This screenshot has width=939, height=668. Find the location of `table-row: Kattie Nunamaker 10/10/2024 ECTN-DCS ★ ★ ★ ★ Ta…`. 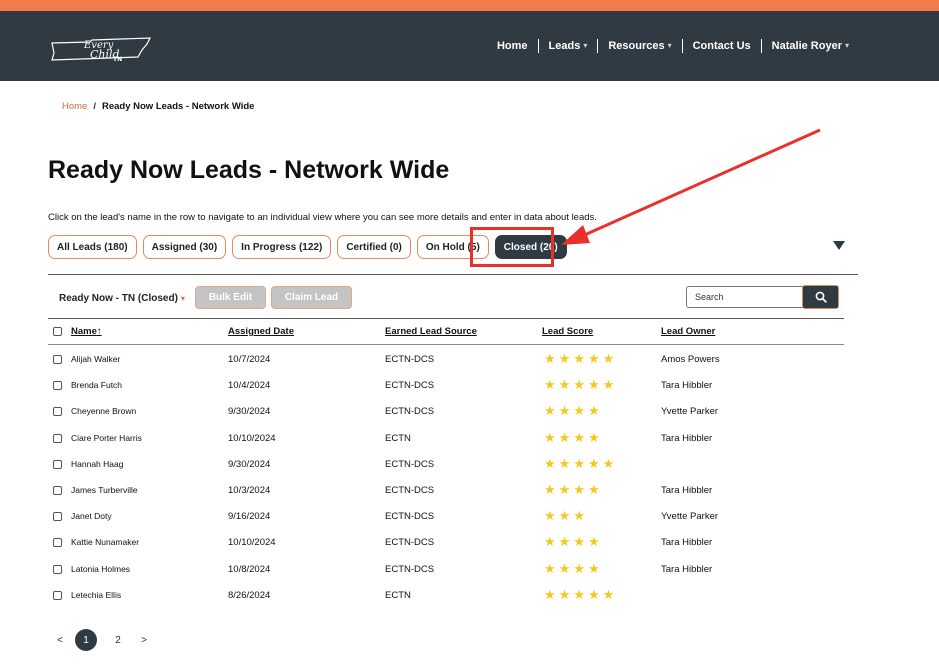

table-row: Kattie Nunamaker 10/10/2024 ECTN-DCS ★ ★ ★ ★ Ta… is located at coordinates (446, 549).